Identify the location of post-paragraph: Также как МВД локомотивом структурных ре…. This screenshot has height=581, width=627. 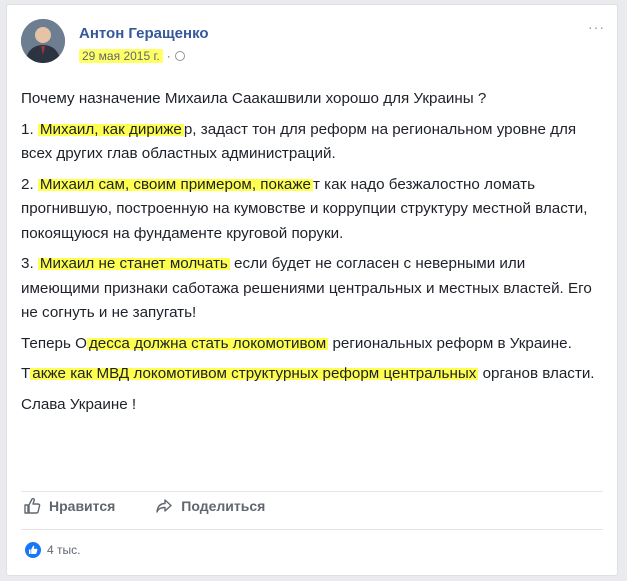
(308, 374).